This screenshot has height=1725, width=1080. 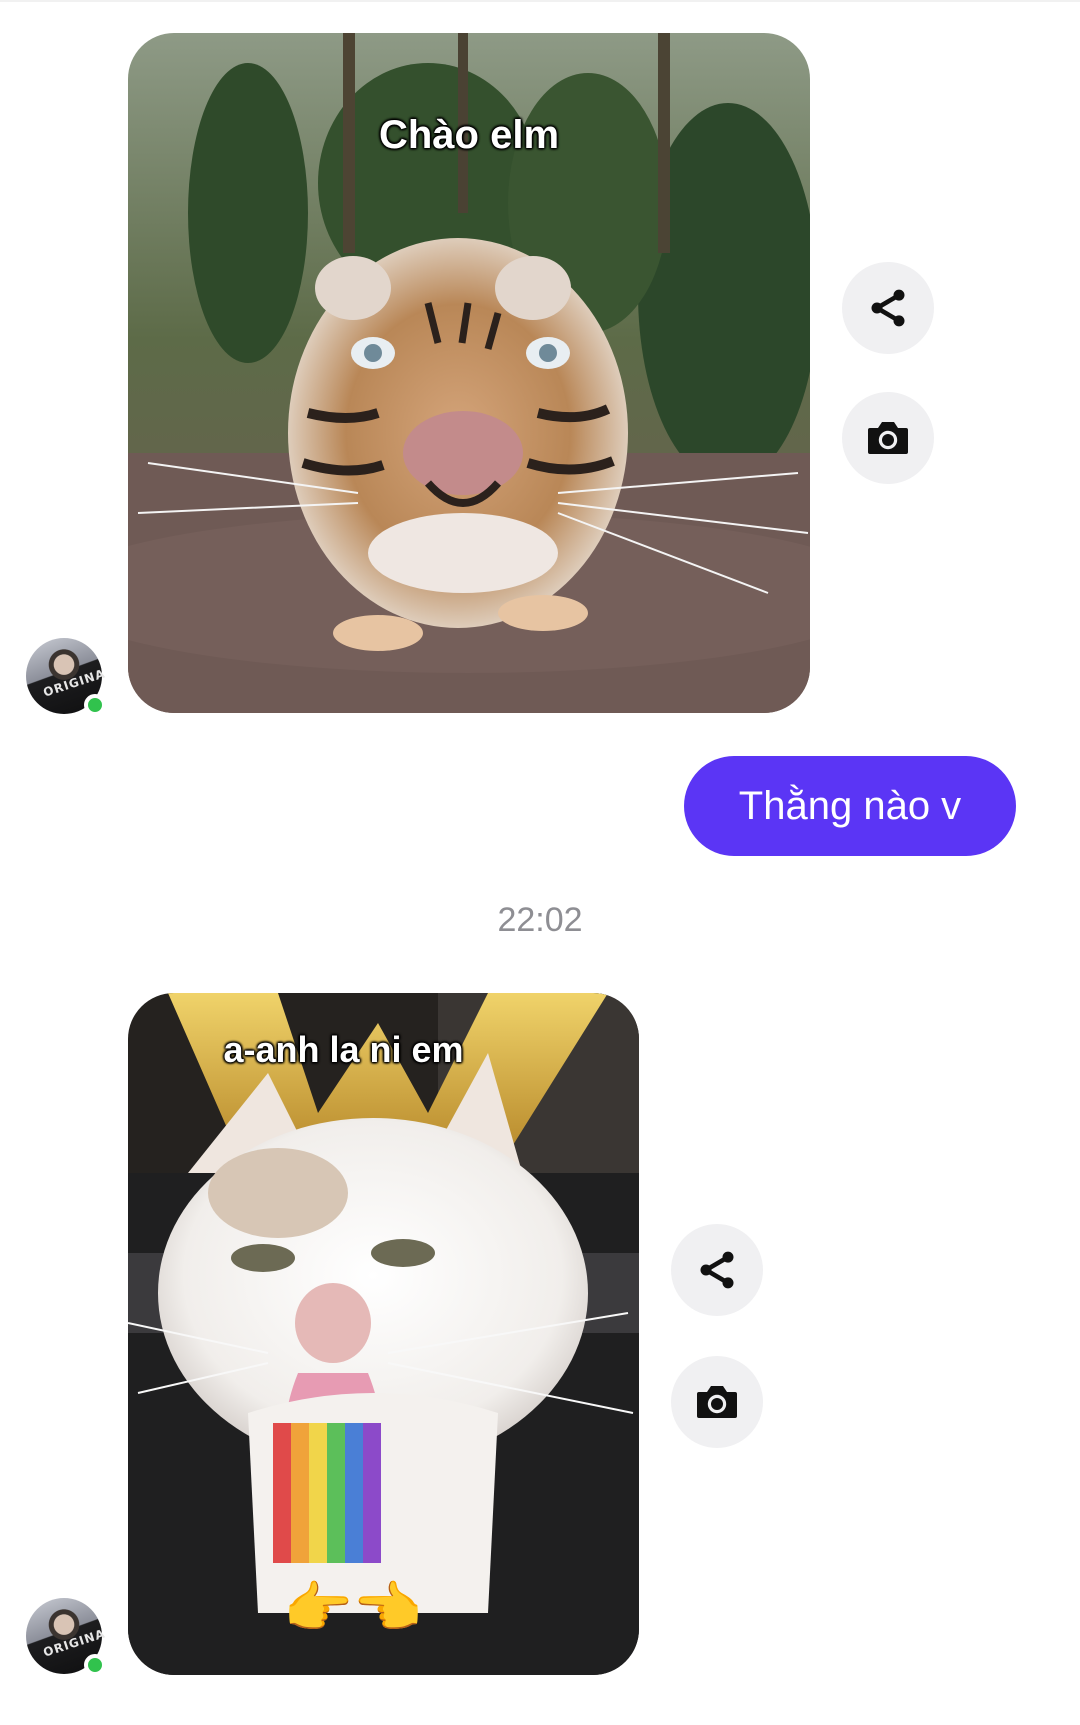 I want to click on timestamp: 22:02, so click(x=540, y=920).